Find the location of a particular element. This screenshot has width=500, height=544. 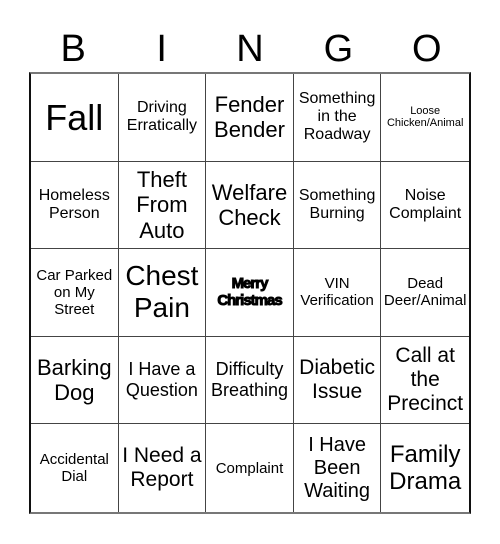

header-letter-n: N is located at coordinates (250, 49).